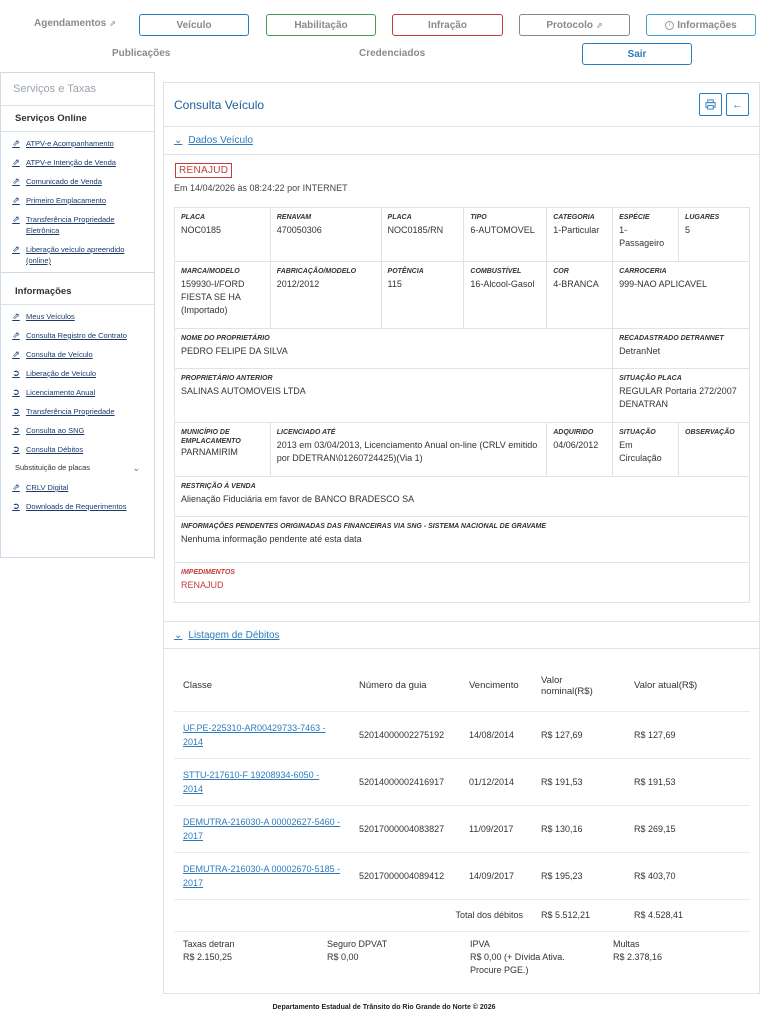 Image resolution: width=768 pixels, height=1024 pixels. Describe the element at coordinates (714, 234) in the screenshot. I see `field-lugares: LUGARES 5` at that location.